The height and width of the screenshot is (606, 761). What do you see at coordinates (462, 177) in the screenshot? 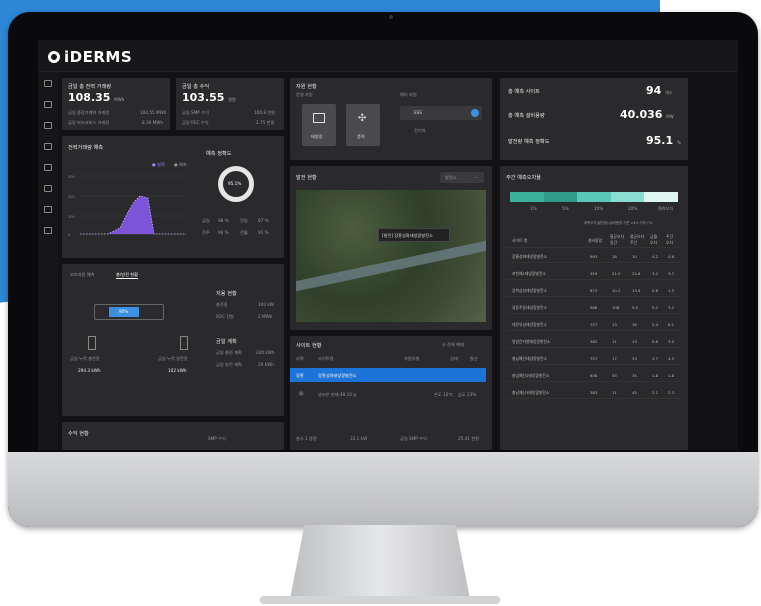
I see `plant-dropdown: 발전소 ⌄` at bounding box center [462, 177].